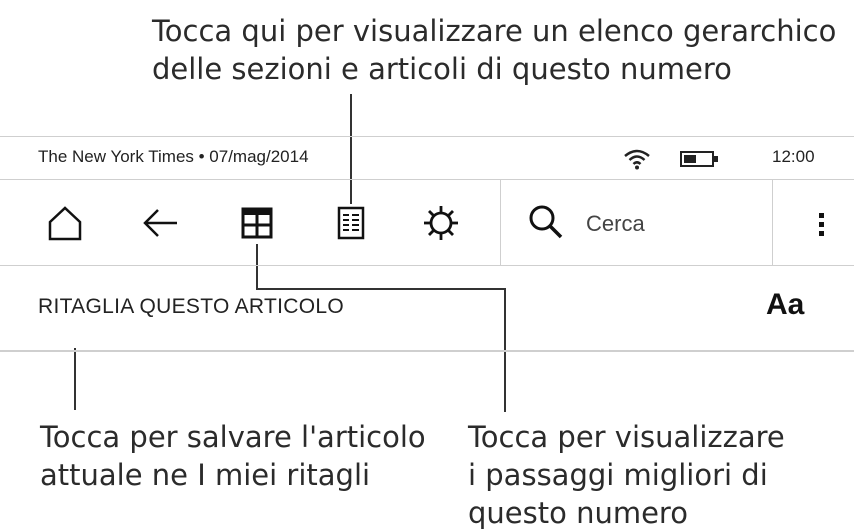 Image resolution: width=854 pixels, height=532 pixels. What do you see at coordinates (191, 307) in the screenshot?
I see `clip-article-button: RITAGLIA QUESTO ARTICOLO` at bounding box center [191, 307].